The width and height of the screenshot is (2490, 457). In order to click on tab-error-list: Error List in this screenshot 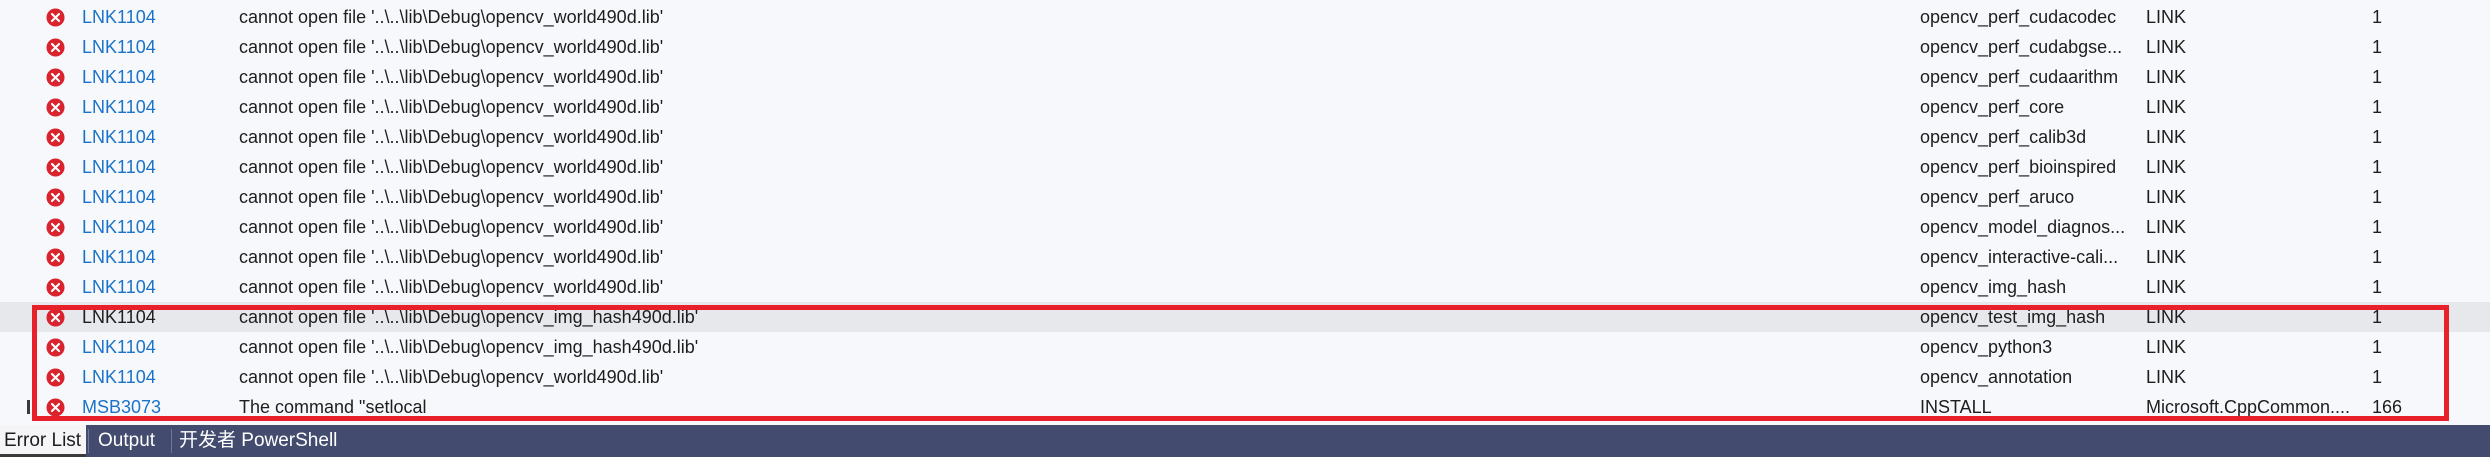, I will do `click(43, 441)`.